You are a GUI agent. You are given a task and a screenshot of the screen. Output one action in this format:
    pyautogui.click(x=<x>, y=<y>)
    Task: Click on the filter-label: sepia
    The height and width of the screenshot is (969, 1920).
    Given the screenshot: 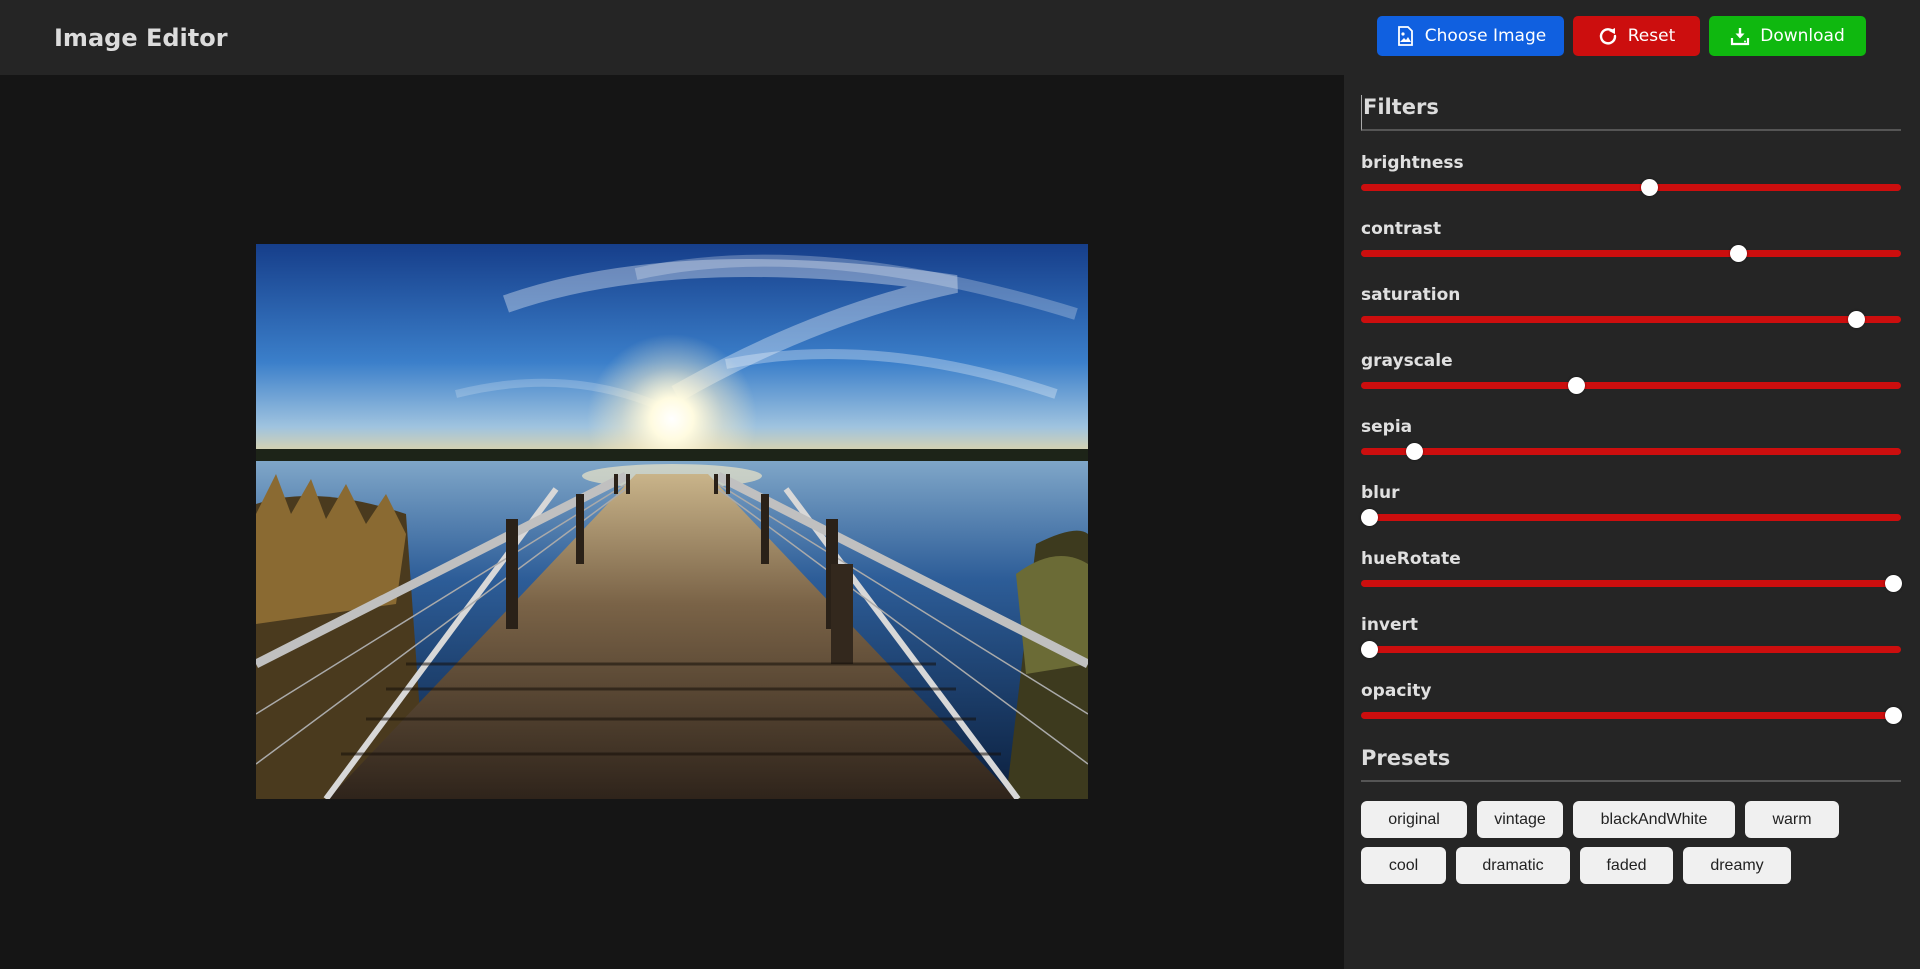 What is the action you would take?
    pyautogui.click(x=1387, y=427)
    